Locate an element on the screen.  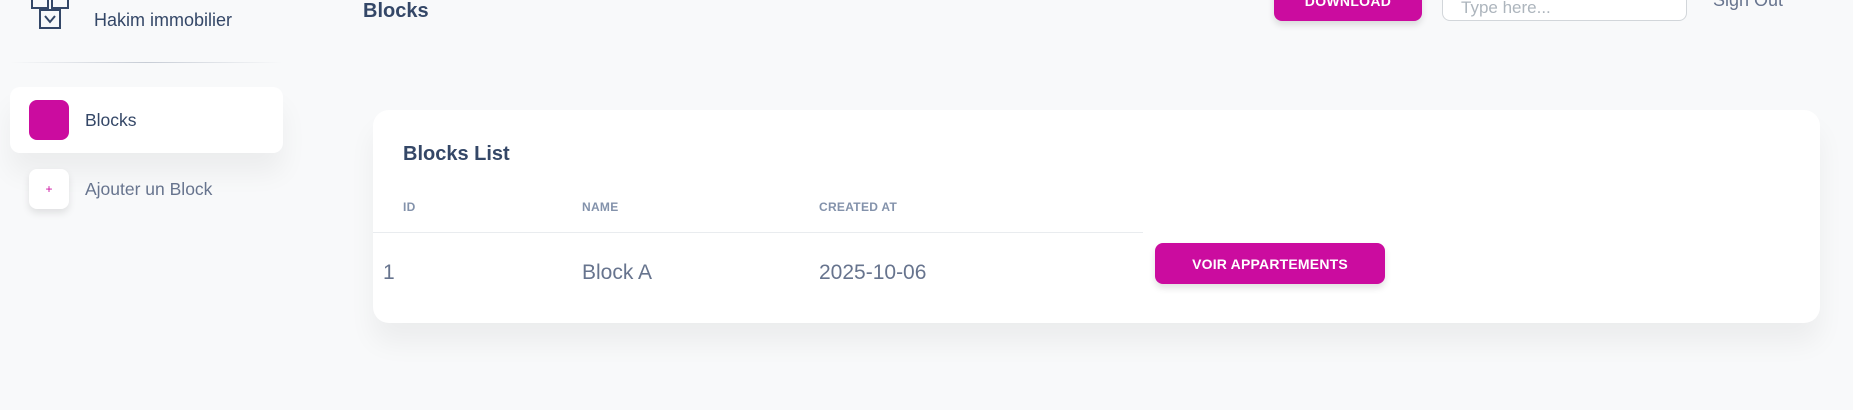
square-icon is located at coordinates (49, 120).